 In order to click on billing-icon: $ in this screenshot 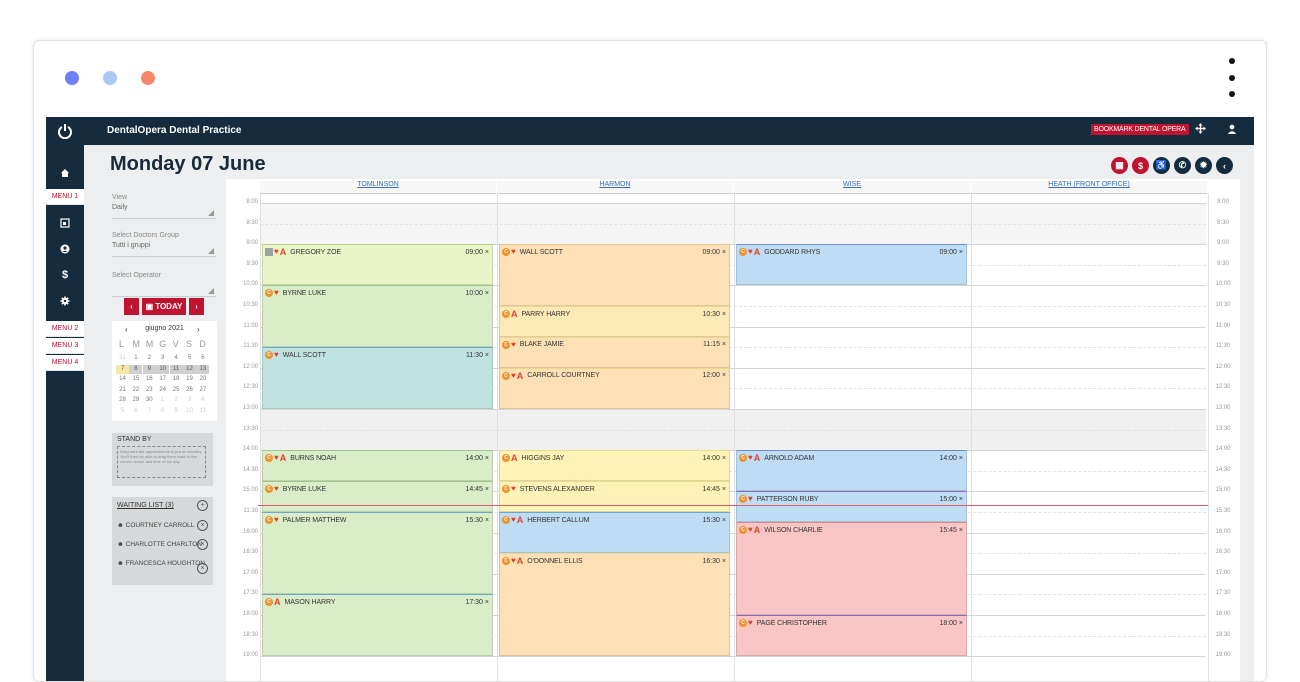, I will do `click(1140, 165)`.